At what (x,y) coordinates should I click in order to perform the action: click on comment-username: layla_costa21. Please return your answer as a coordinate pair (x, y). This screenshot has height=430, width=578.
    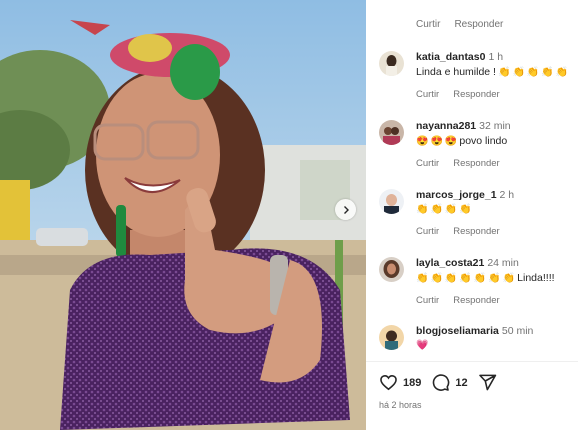
    Looking at the image, I should click on (450, 263).